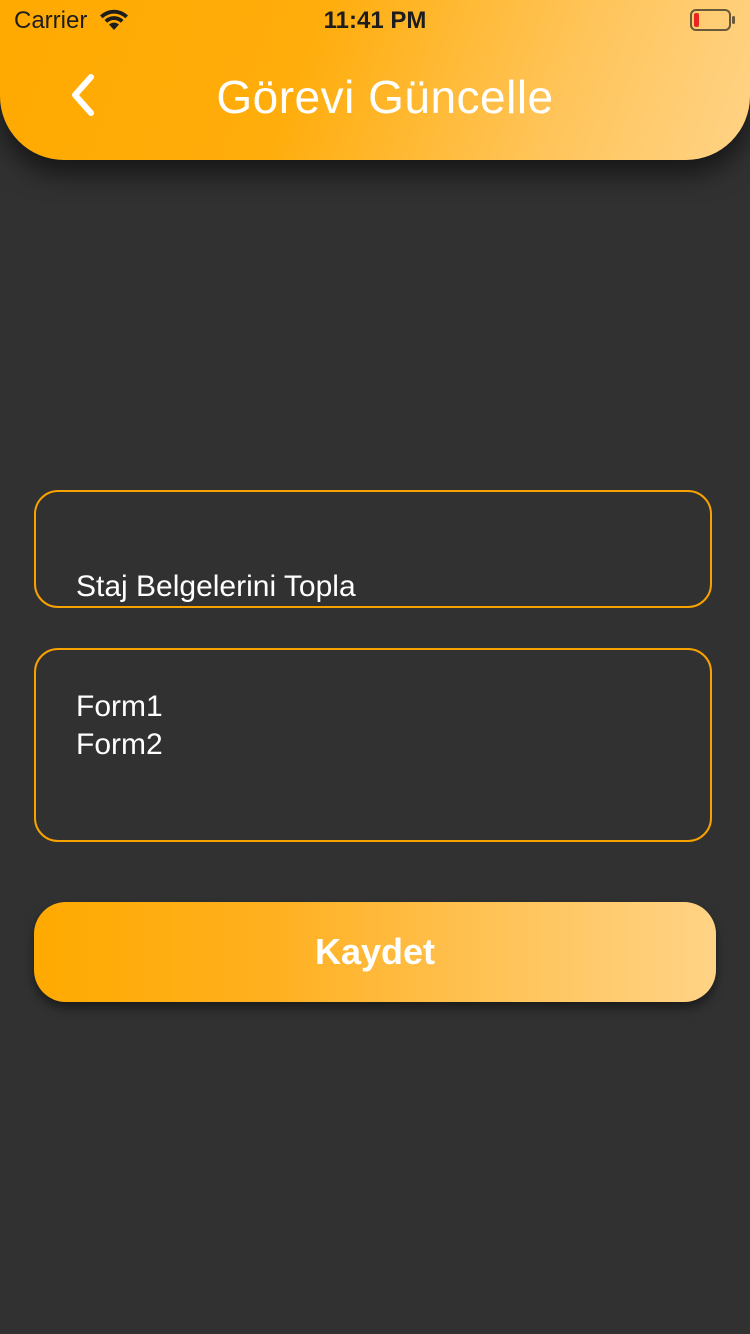  I want to click on page-title: Görevi Güncelle, so click(385, 97).